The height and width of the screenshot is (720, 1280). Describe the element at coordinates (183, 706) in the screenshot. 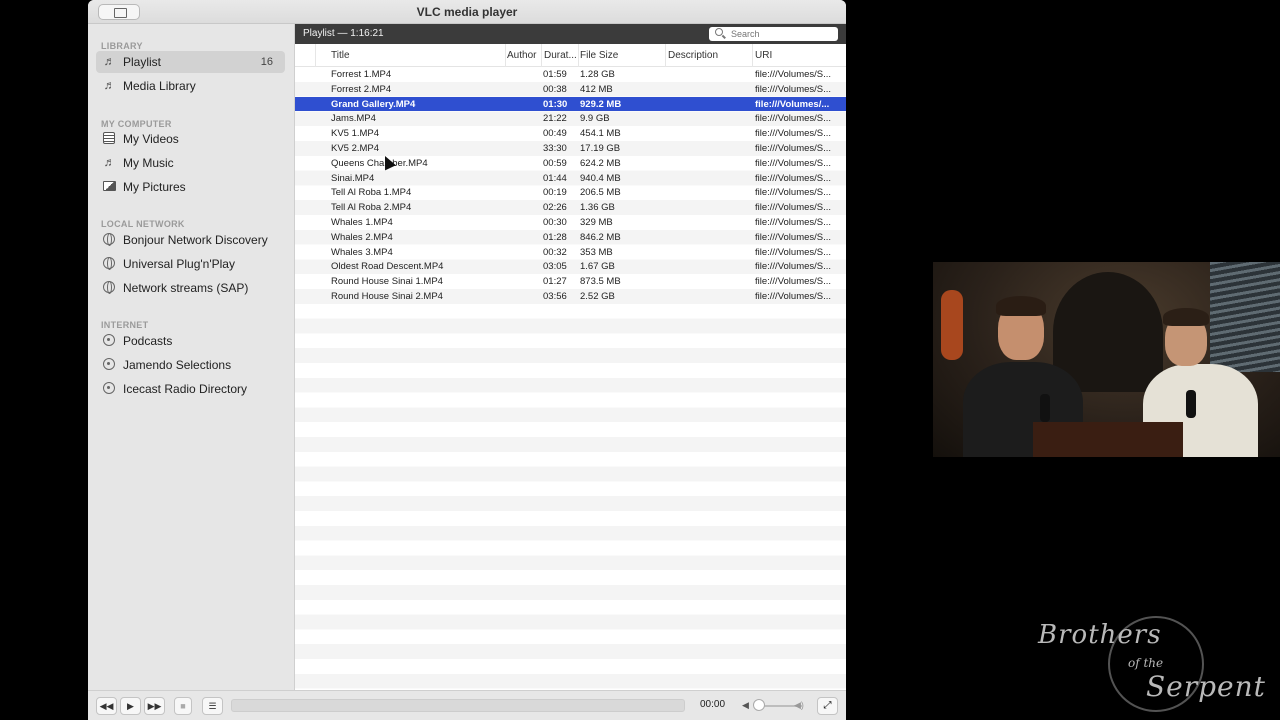

I see `stop-button: ■` at that location.